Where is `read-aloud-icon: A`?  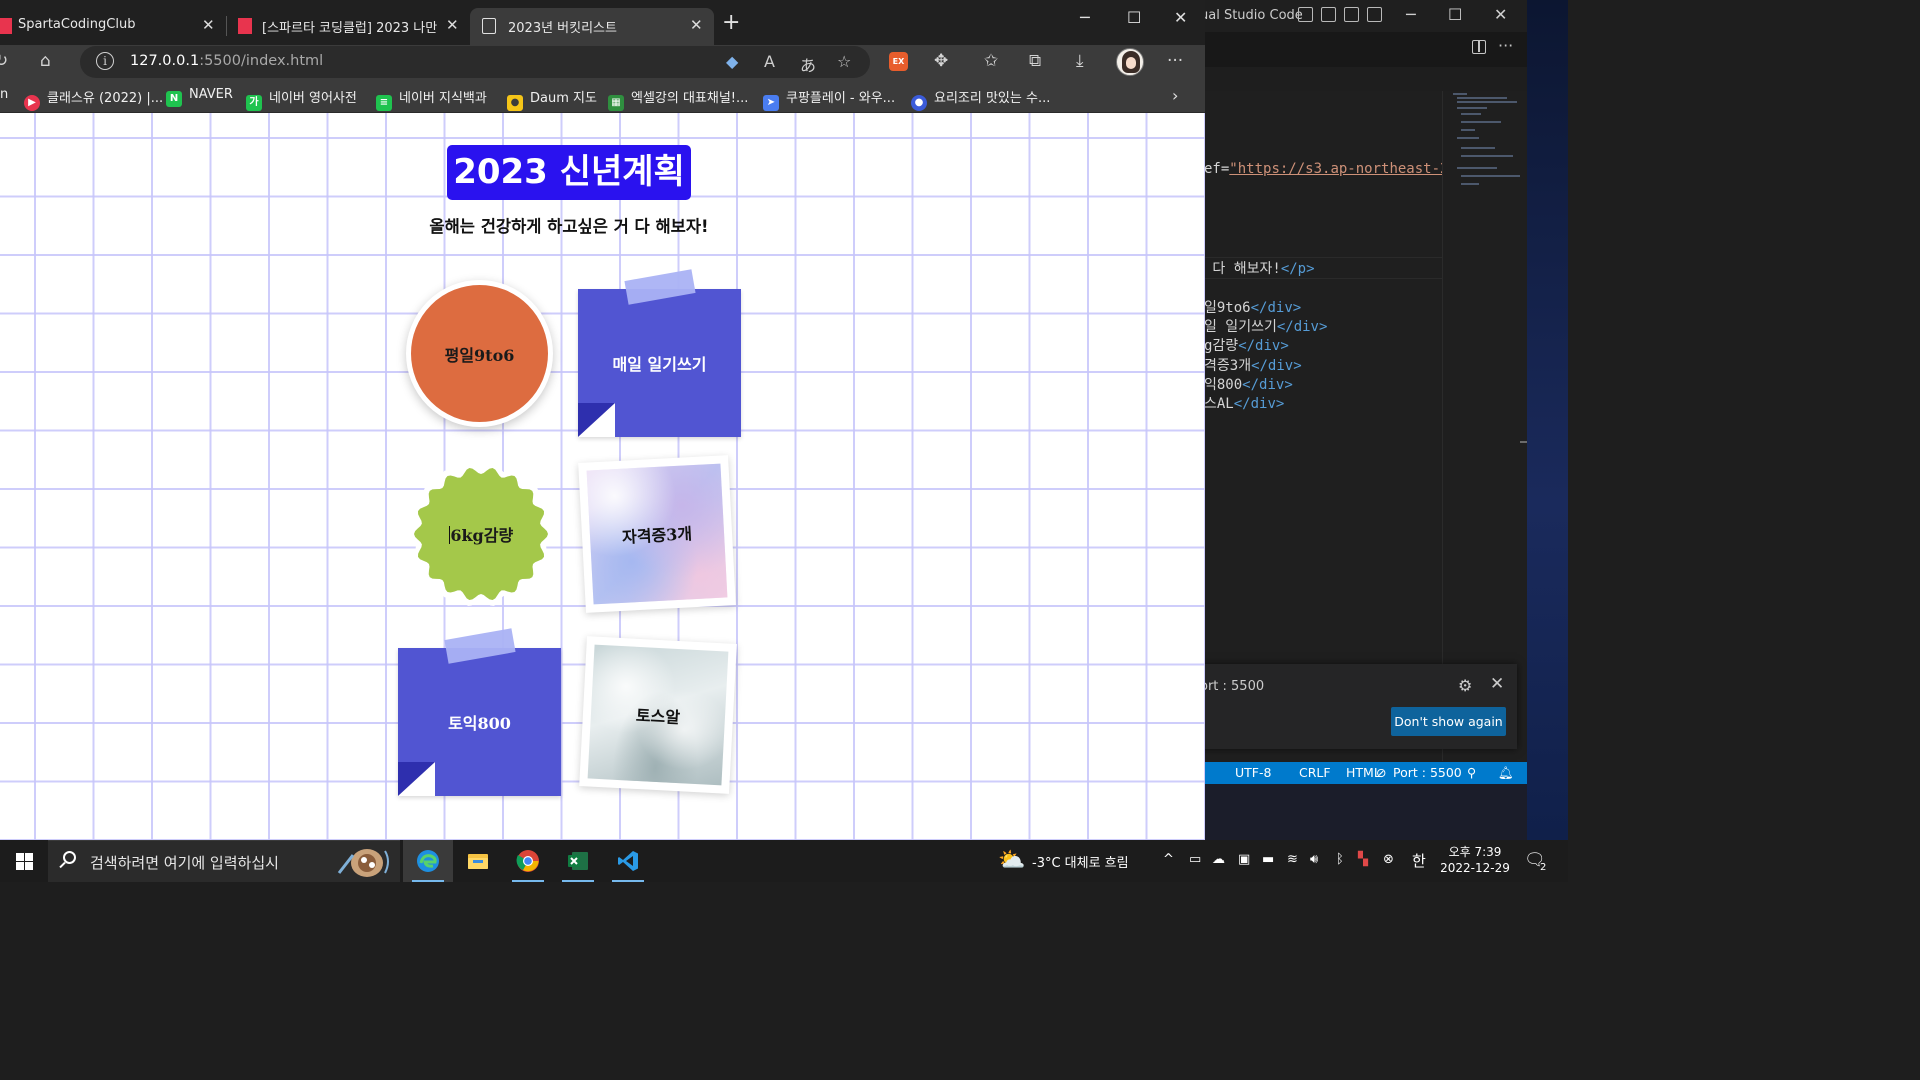 read-aloud-icon: A is located at coordinates (769, 61).